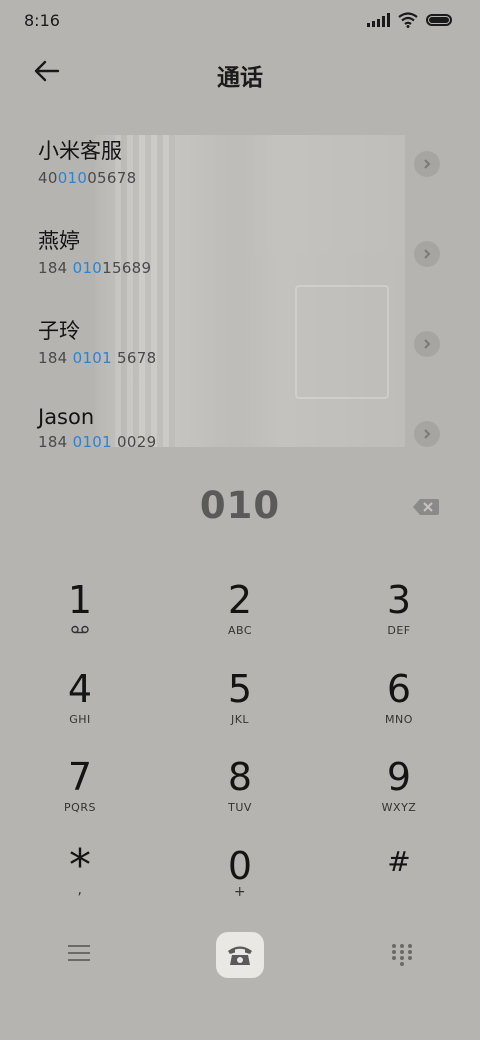 This screenshot has width=480, height=1040. I want to click on contact-item: 小米客服 4001005678, so click(243, 175).